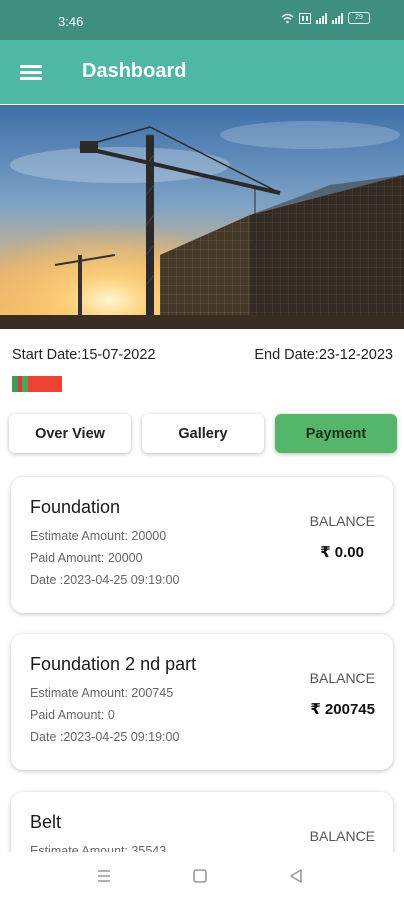  Describe the element at coordinates (342, 552) in the screenshot. I see `balance-value: ₹ 0.00` at that location.